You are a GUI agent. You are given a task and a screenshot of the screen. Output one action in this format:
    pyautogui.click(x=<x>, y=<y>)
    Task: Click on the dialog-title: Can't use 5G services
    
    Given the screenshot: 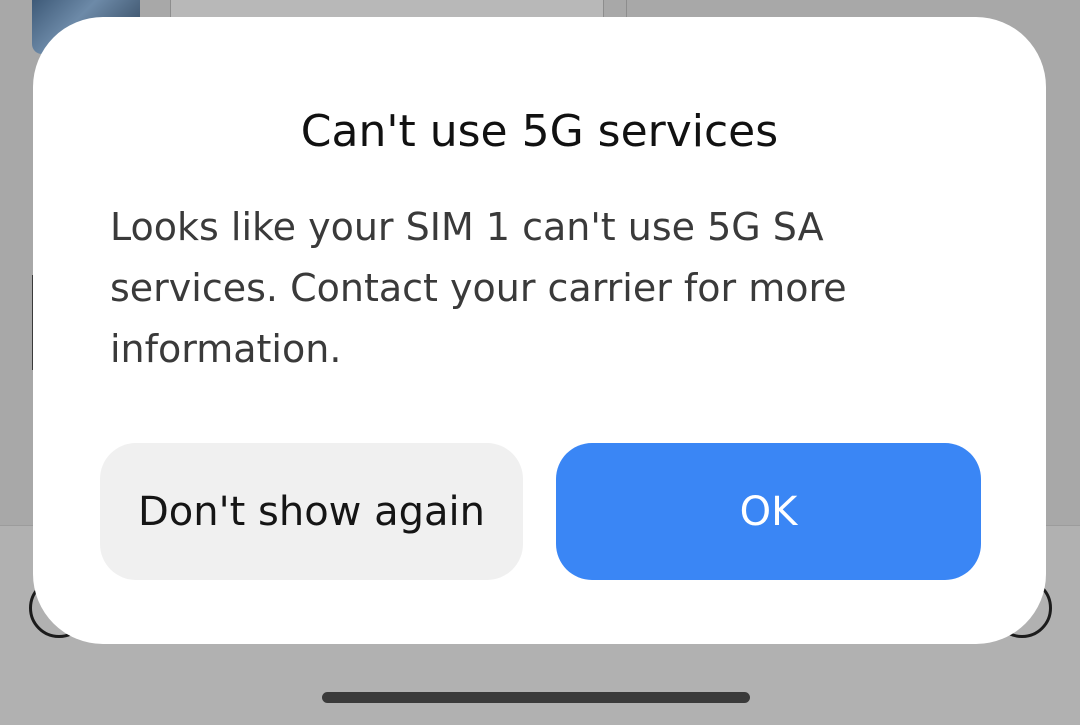 What is the action you would take?
    pyautogui.click(x=539, y=131)
    